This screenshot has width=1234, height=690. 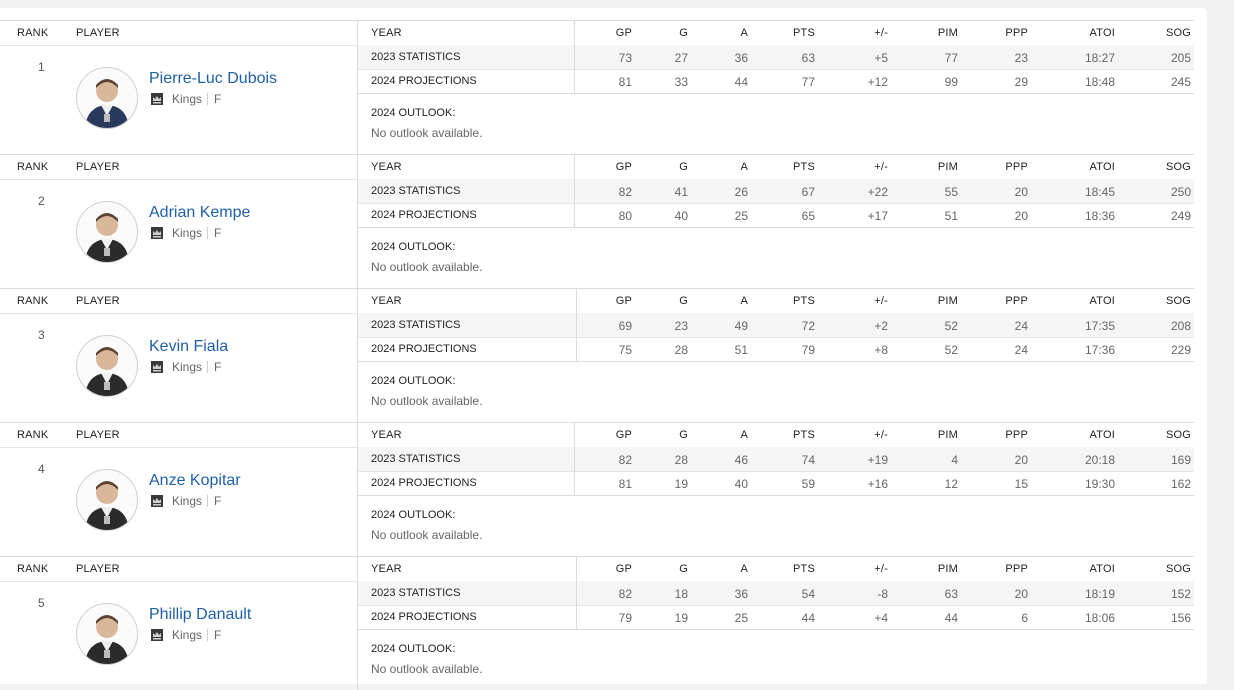 I want to click on stat-row: 2024 PROJECTIONS 81 33 44 77 +12 99 29 18:48 245, so click(x=776, y=81).